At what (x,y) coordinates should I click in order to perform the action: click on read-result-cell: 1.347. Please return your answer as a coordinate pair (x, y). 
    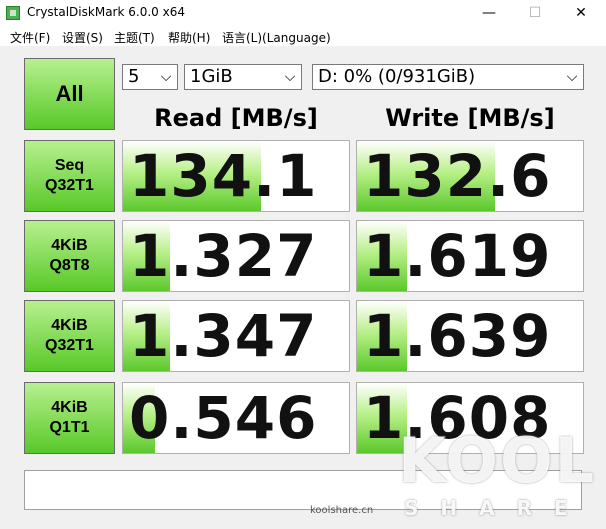
    Looking at the image, I should click on (236, 336).